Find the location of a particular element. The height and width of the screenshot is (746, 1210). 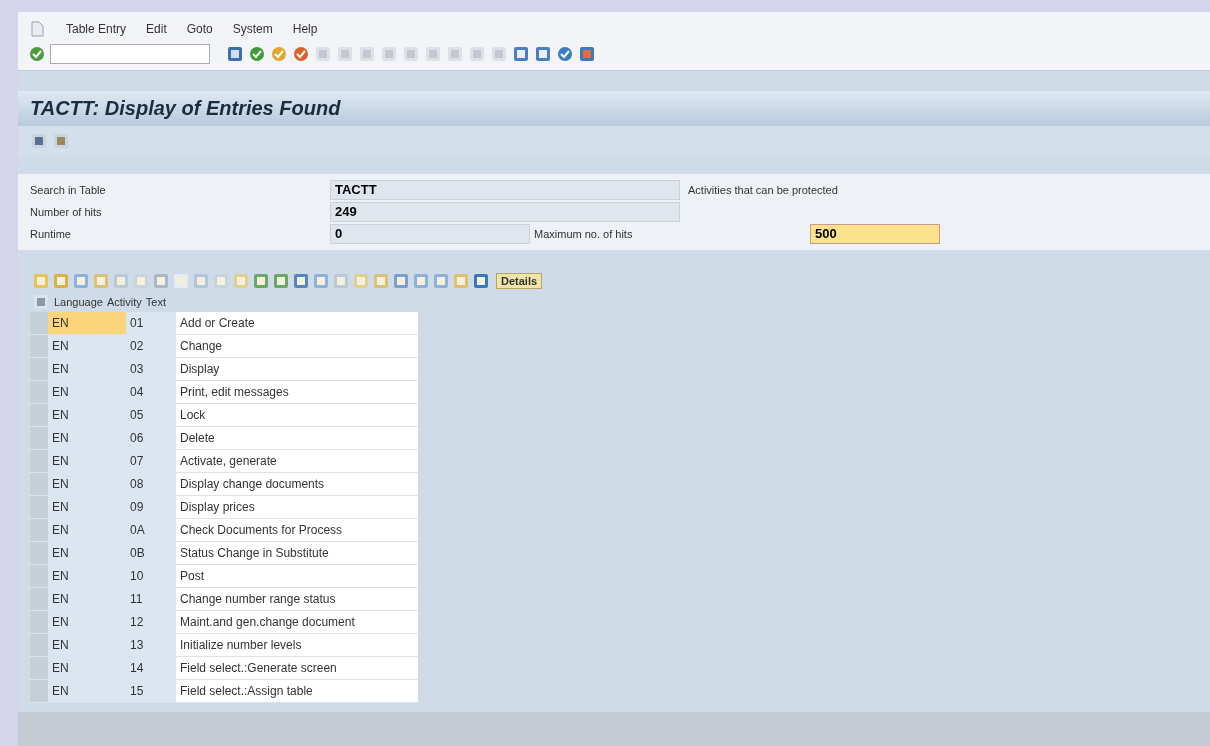

menu-item: System is located at coordinates (252, 29).